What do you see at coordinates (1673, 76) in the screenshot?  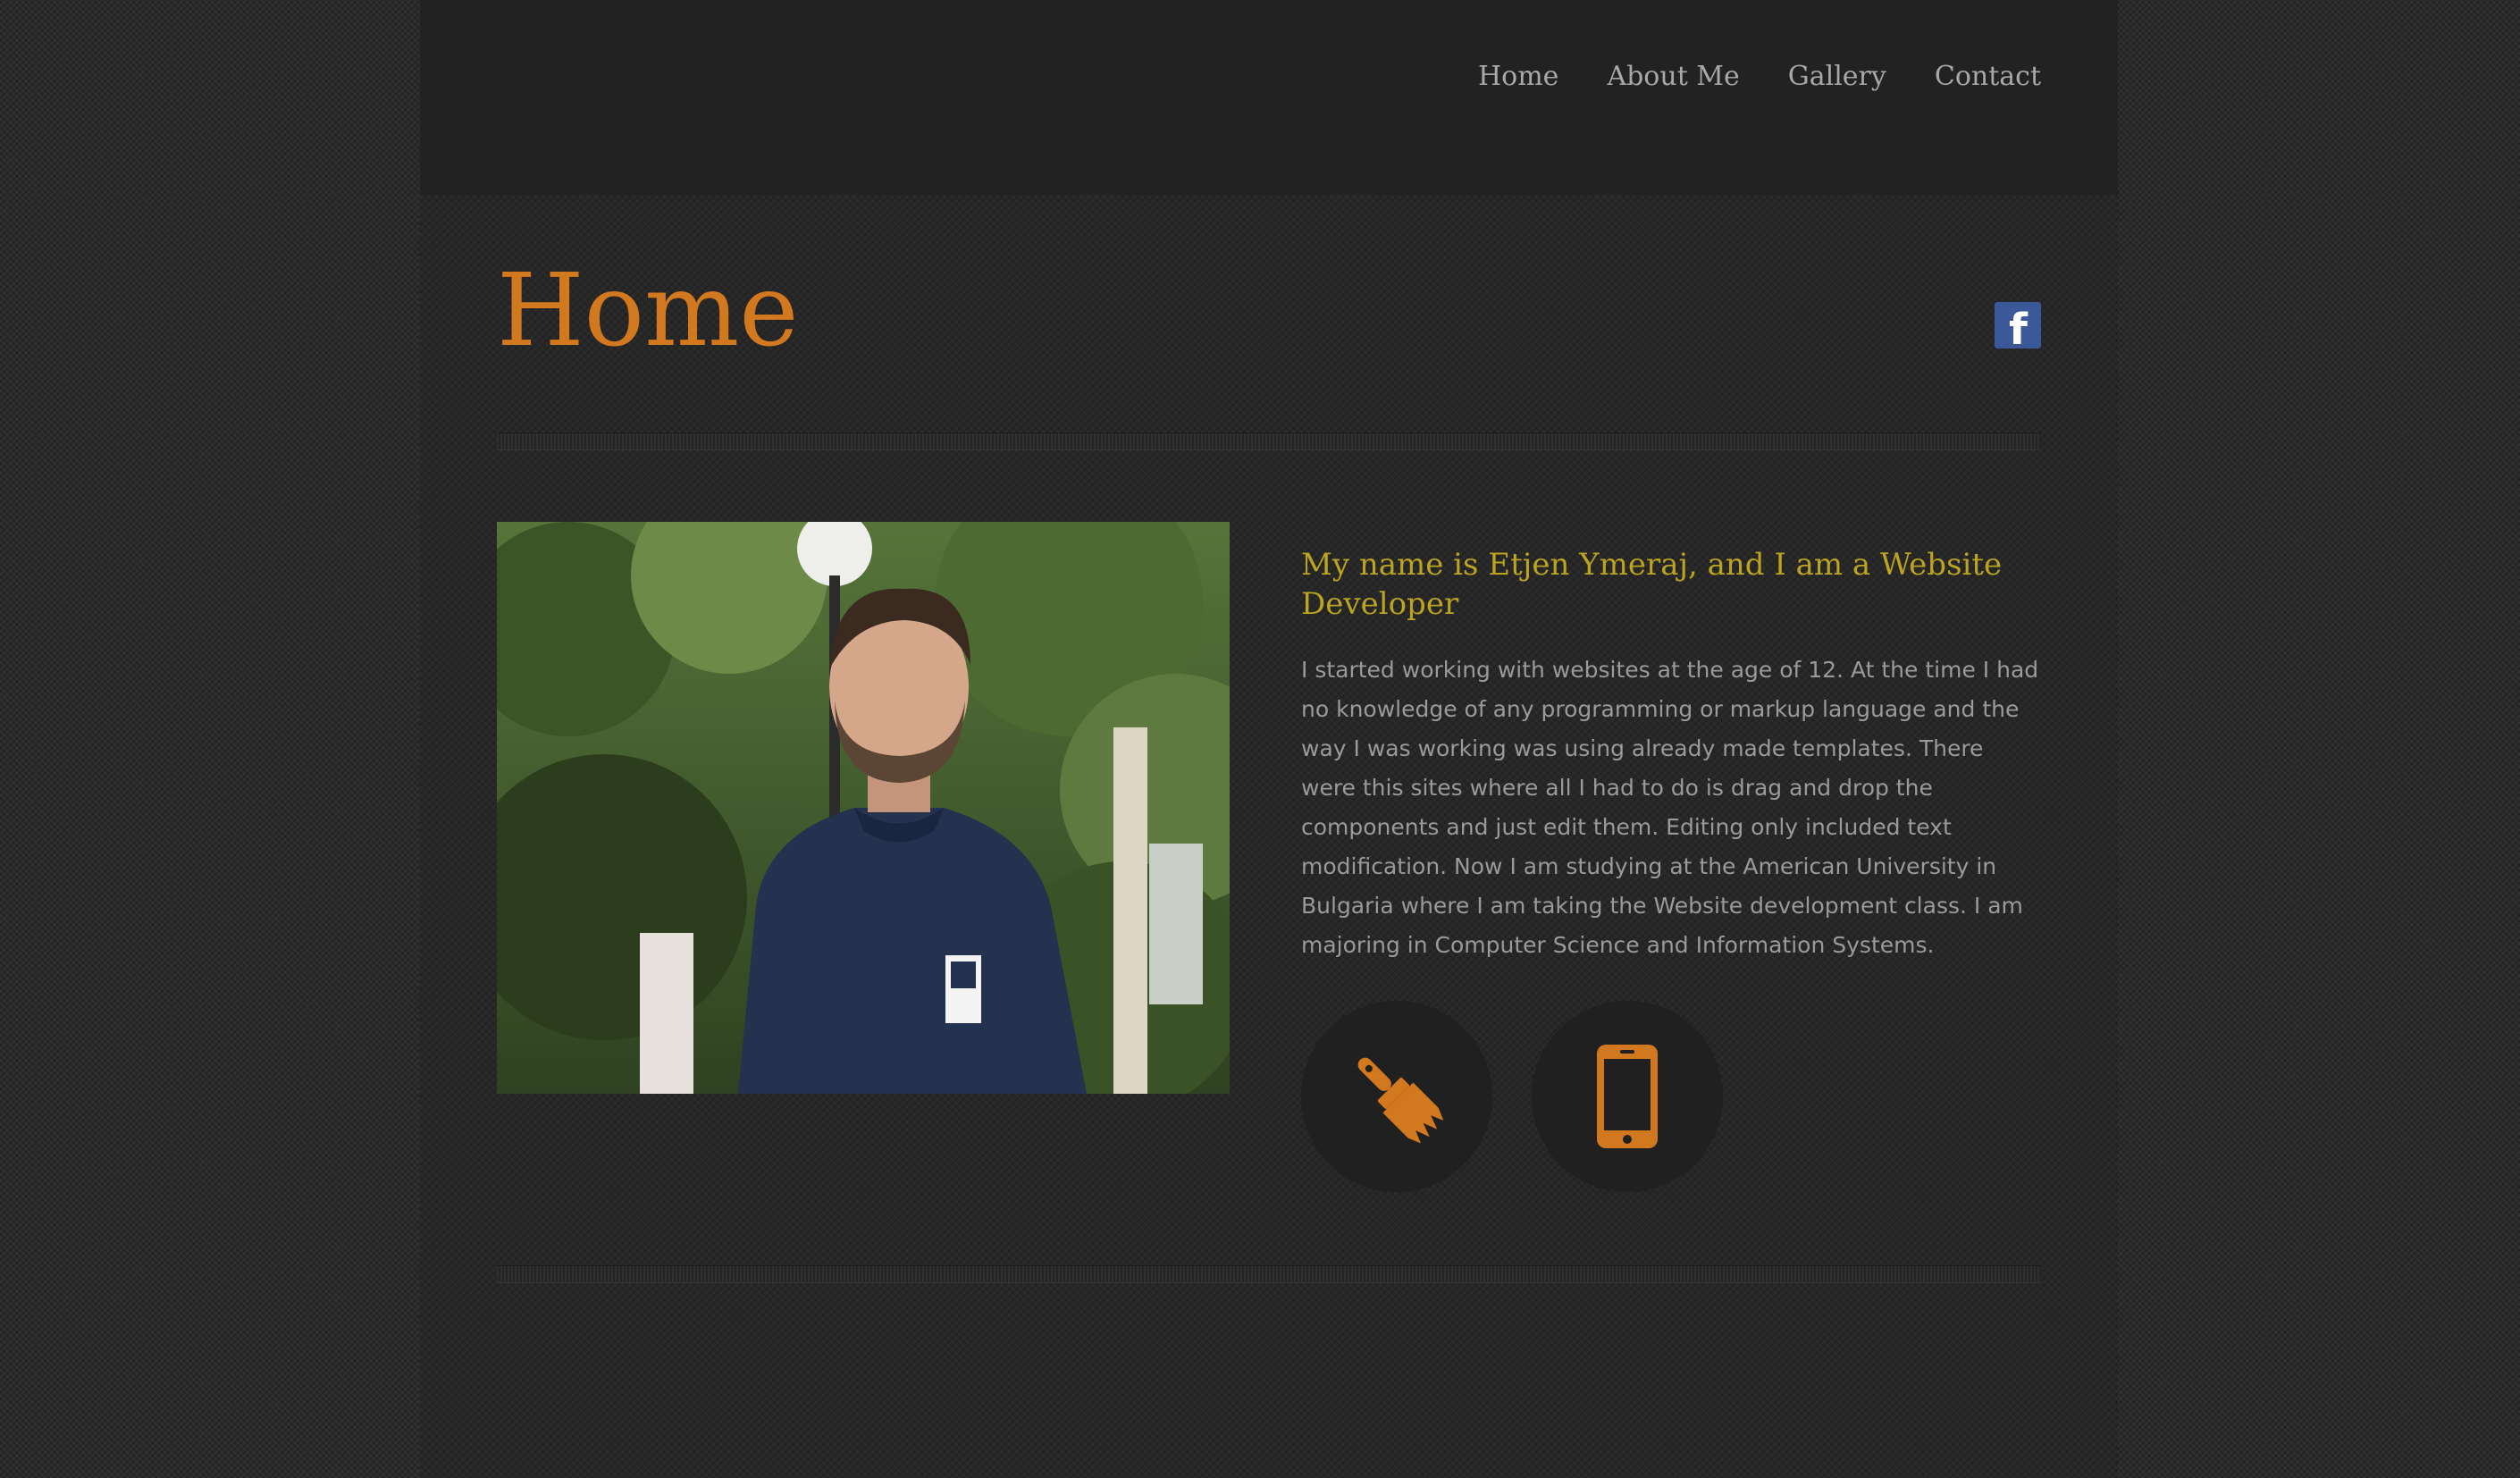 I see `nav-about-me: About Me` at bounding box center [1673, 76].